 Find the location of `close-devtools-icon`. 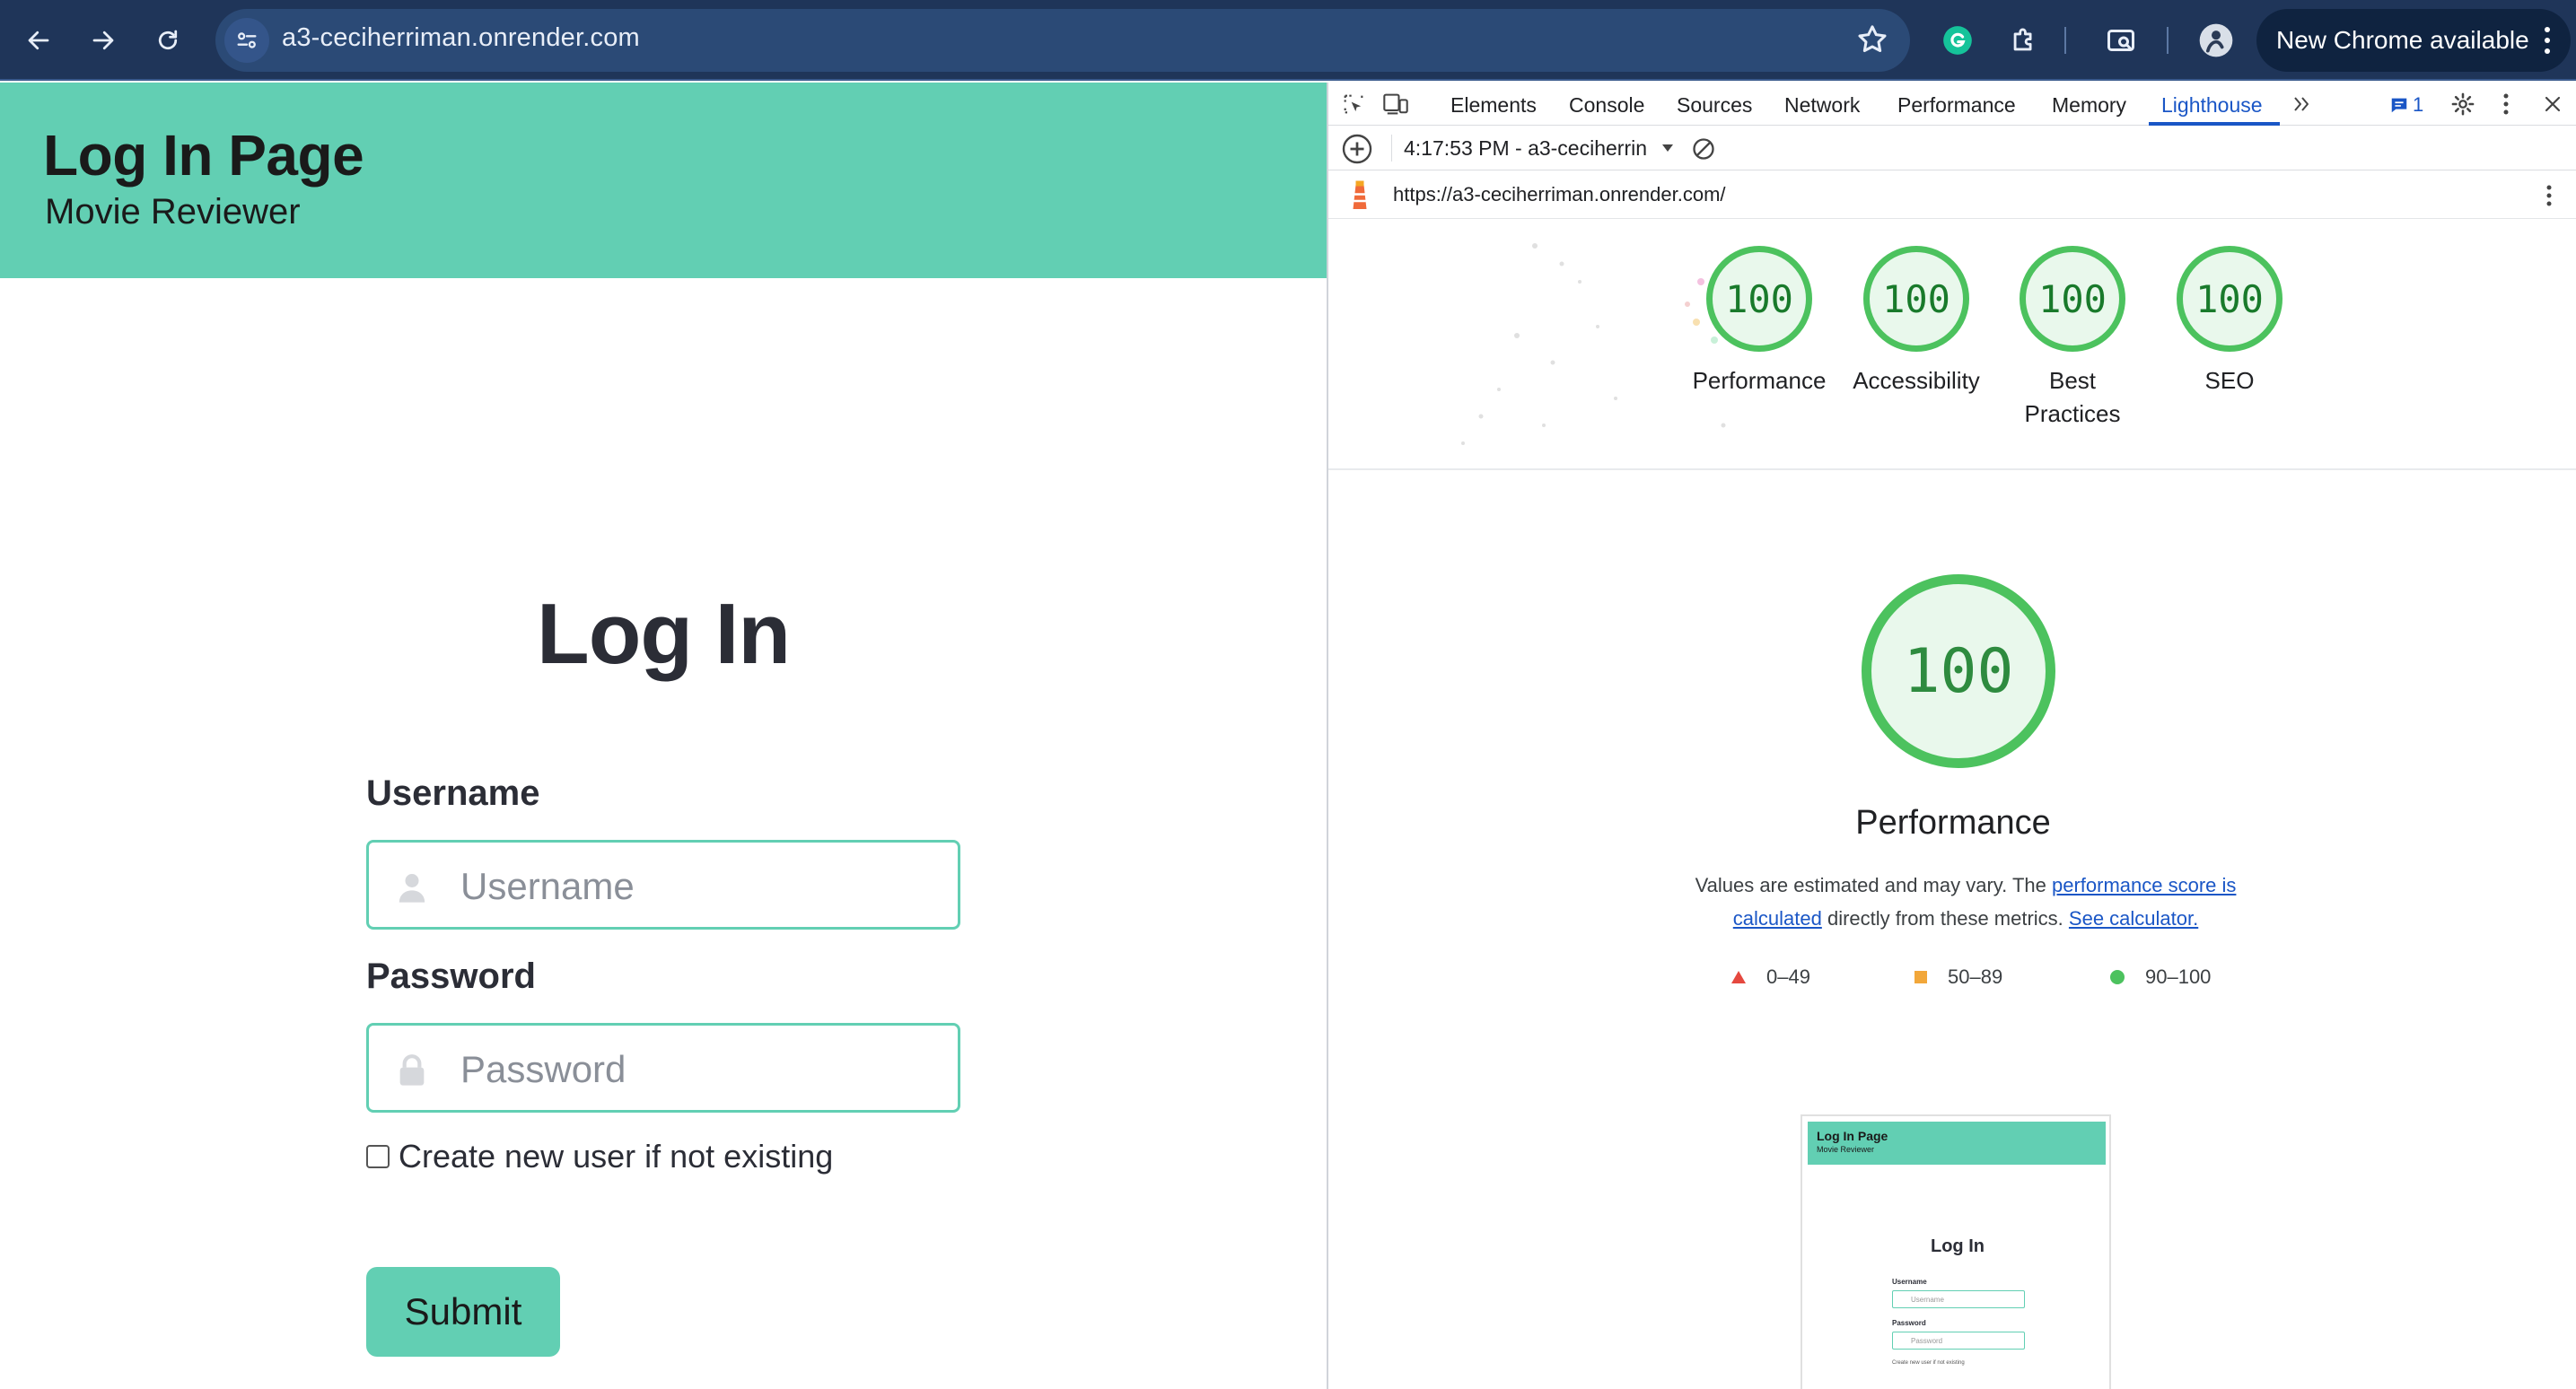

close-devtools-icon is located at coordinates (2552, 104).